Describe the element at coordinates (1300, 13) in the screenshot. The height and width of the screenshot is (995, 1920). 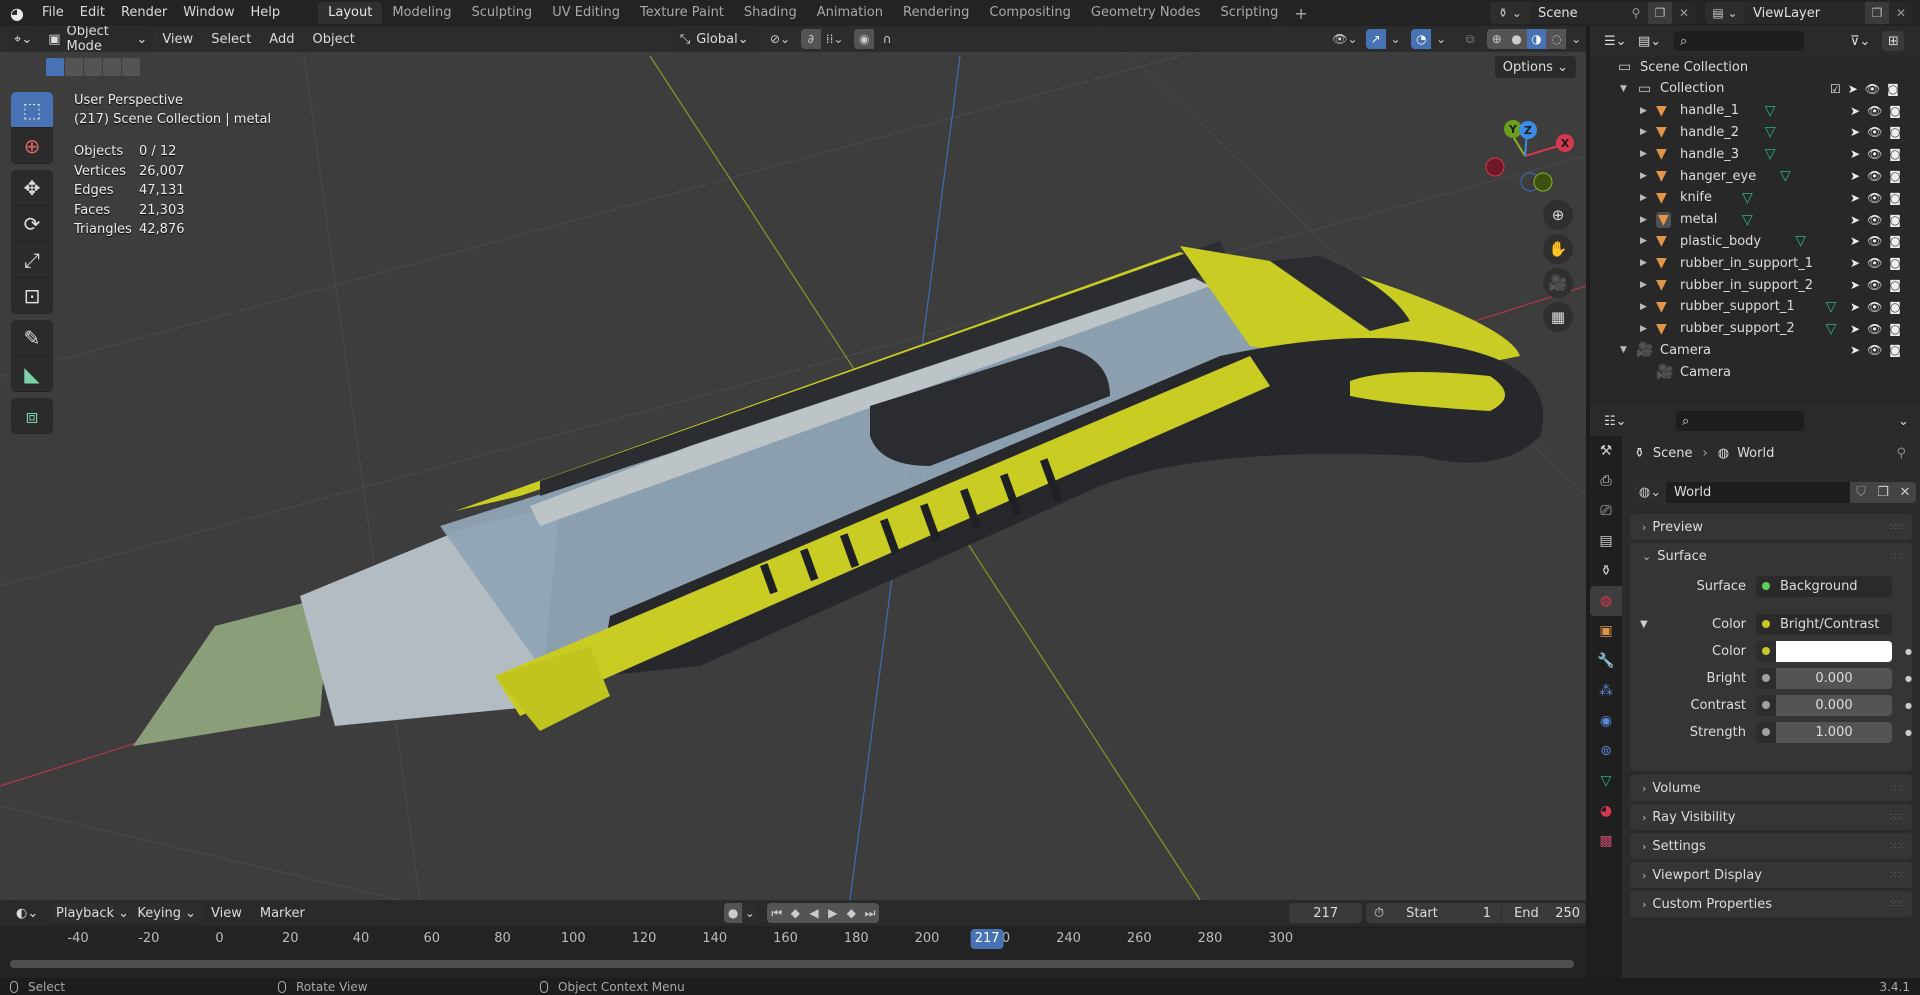
I see `add-workspace-icon: +` at that location.